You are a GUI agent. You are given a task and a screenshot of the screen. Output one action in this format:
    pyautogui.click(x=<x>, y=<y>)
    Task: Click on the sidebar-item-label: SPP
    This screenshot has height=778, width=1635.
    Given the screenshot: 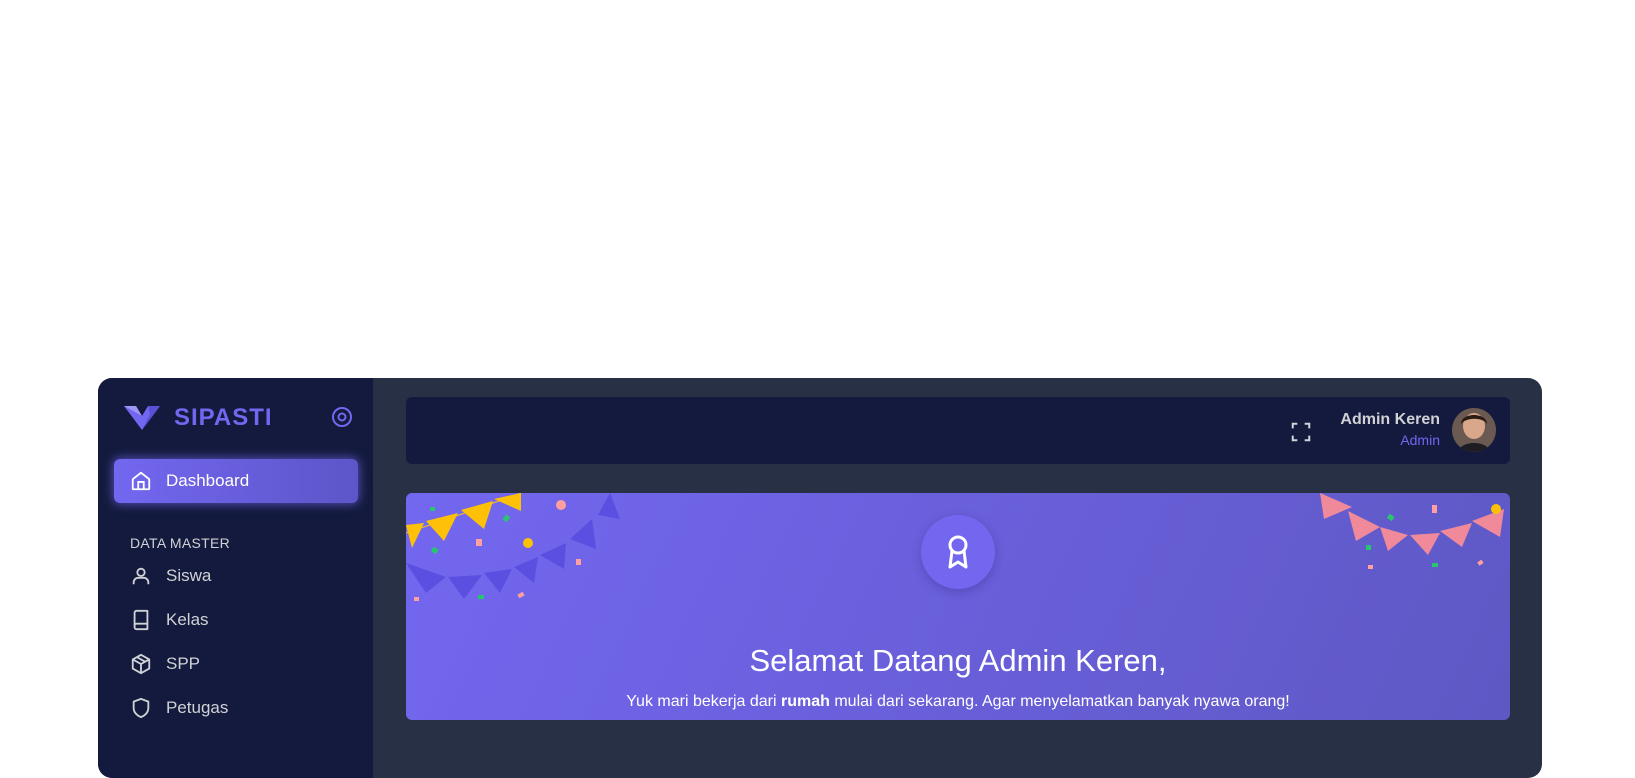 What is the action you would take?
    pyautogui.click(x=183, y=663)
    